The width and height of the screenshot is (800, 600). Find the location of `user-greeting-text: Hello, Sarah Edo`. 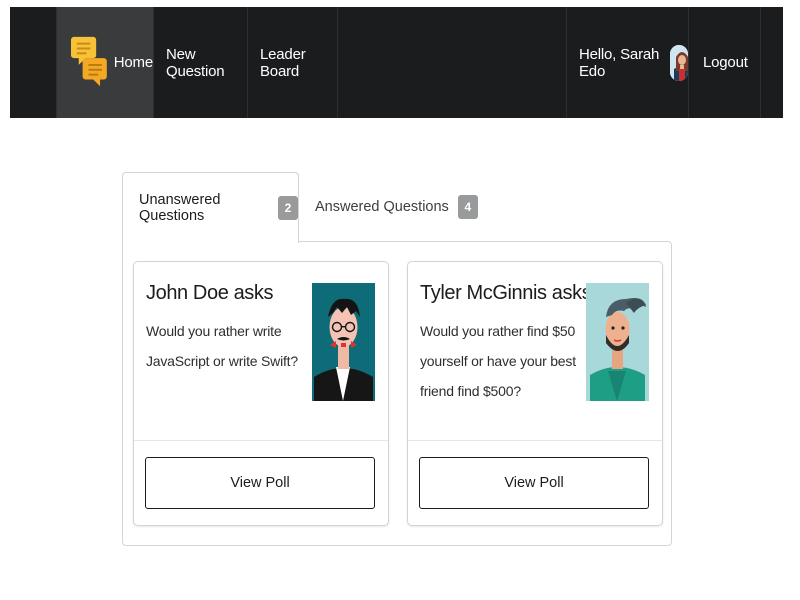

user-greeting-text: Hello, Sarah Edo is located at coordinates (619, 62).